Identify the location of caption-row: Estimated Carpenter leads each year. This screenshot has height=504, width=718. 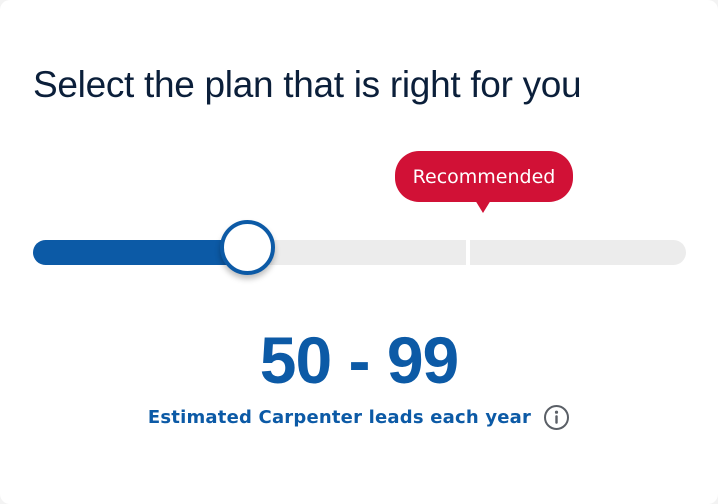
(359, 417).